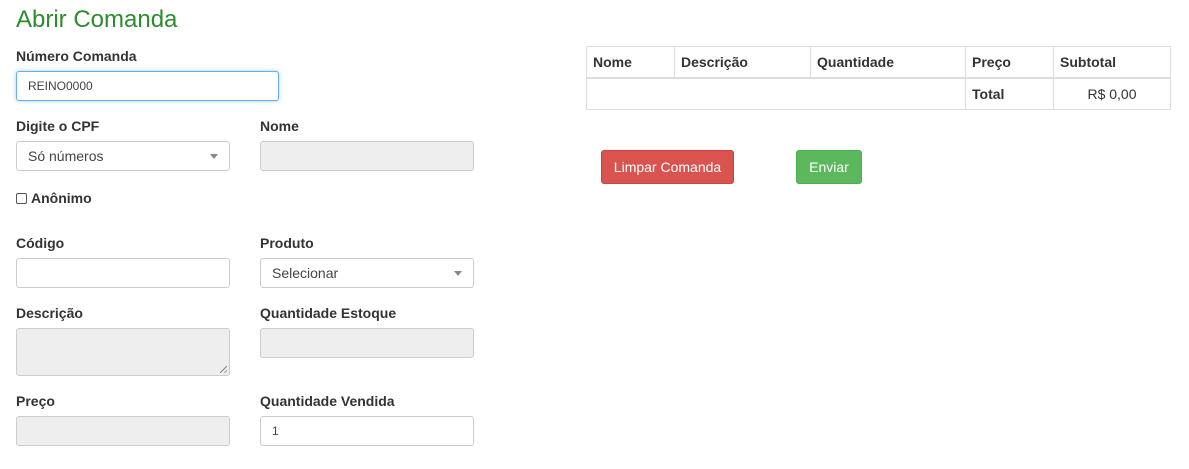  Describe the element at coordinates (287, 243) in the screenshot. I see `produto-label: Produto` at that location.